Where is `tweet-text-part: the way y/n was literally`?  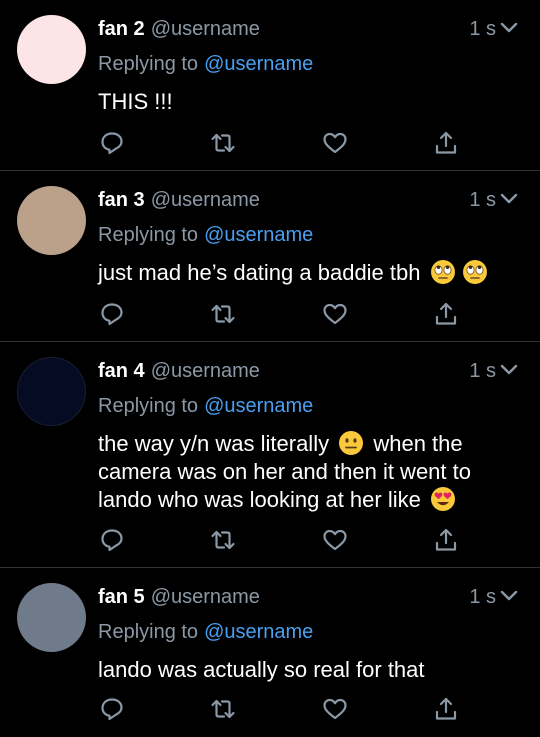 tweet-text-part: the way y/n was literally is located at coordinates (214, 443).